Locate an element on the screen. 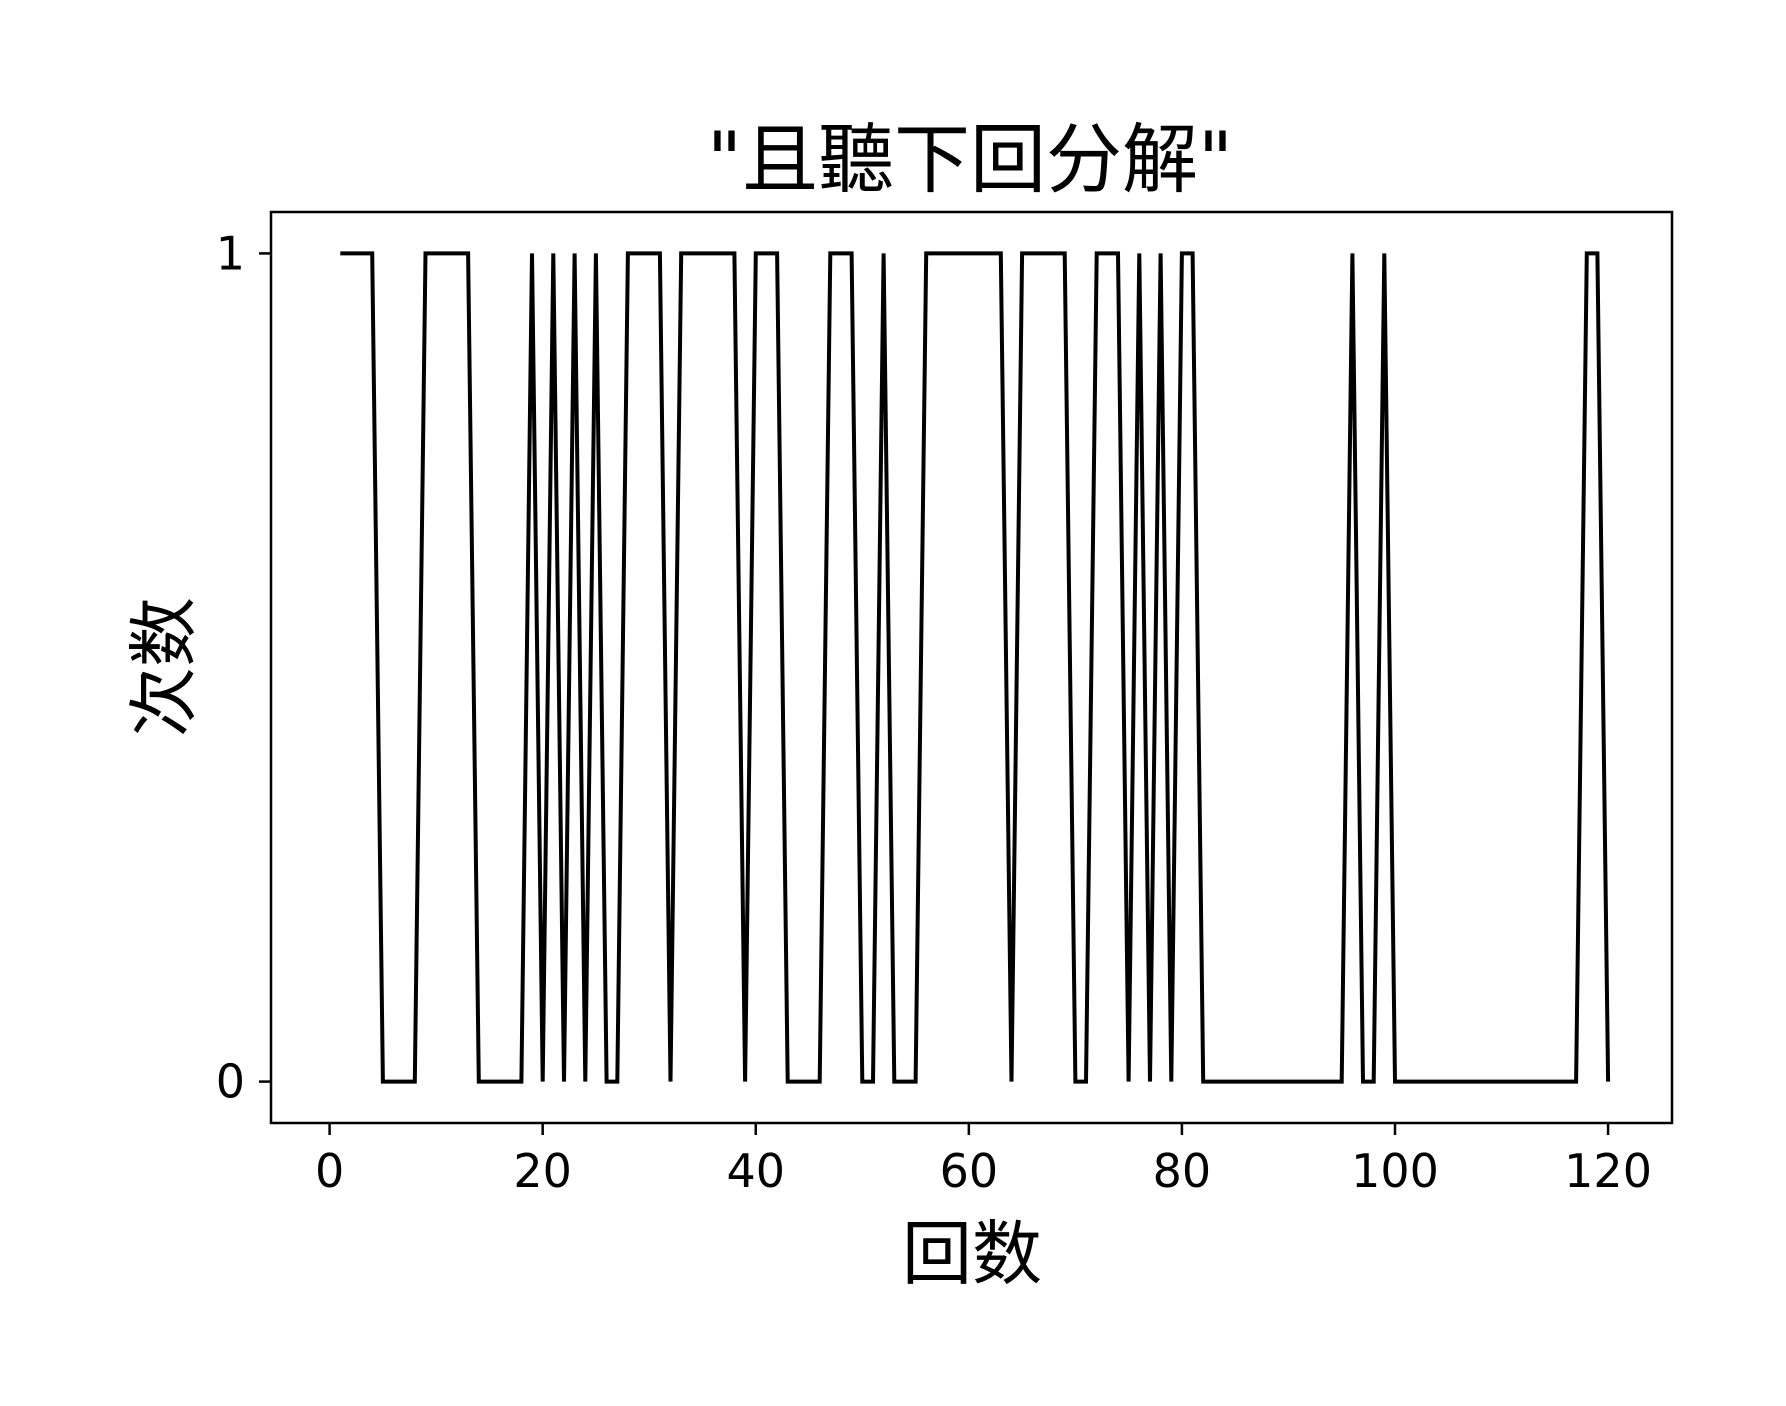 The image size is (1786, 1406). x-tick-label: 40 is located at coordinates (755, 1171).